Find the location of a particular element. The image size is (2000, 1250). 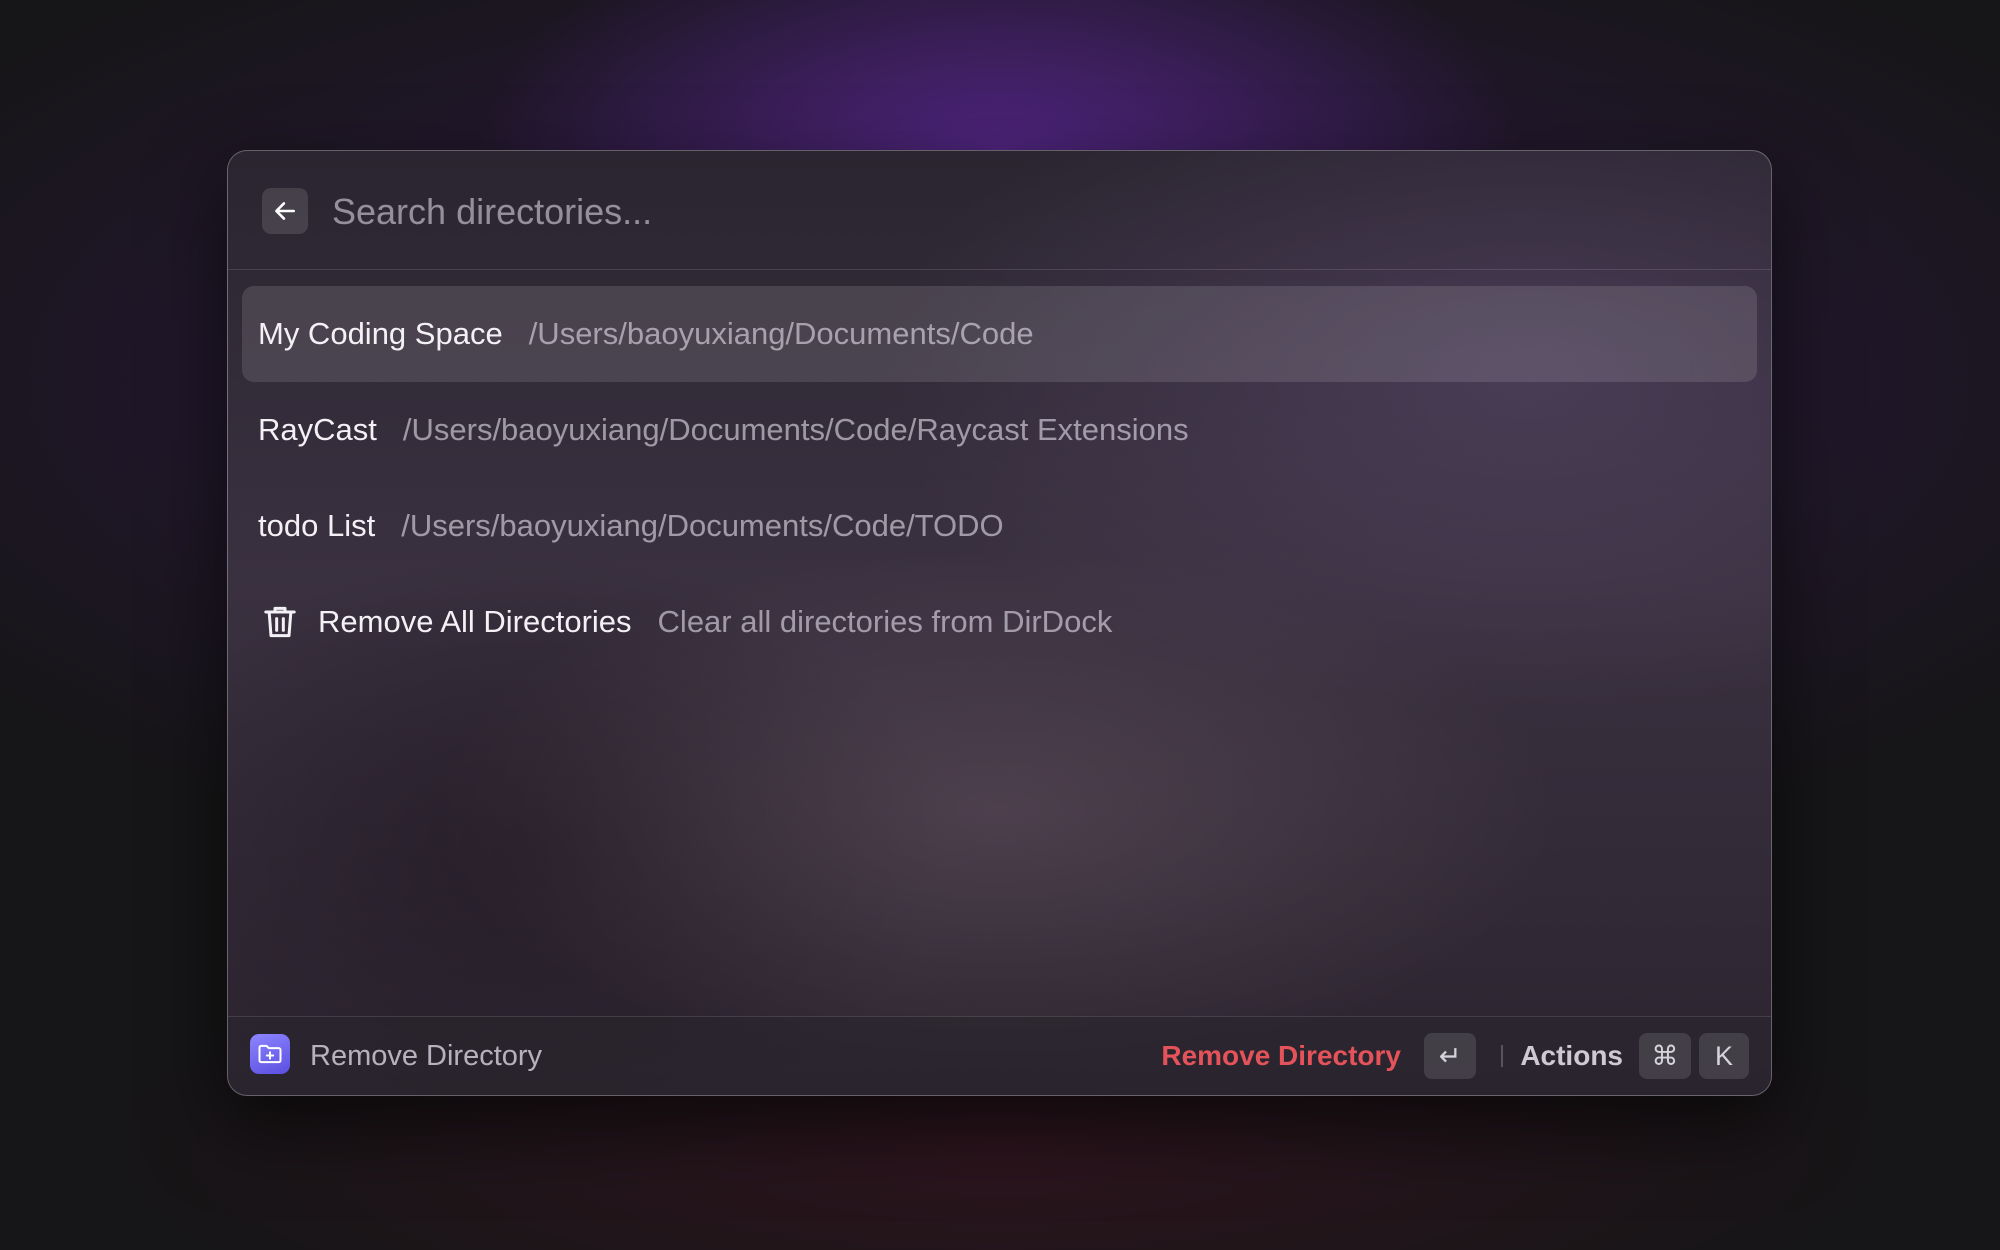

list-item-path: /Users/baoyuxiang/Documents/Code/TODO is located at coordinates (702, 525).